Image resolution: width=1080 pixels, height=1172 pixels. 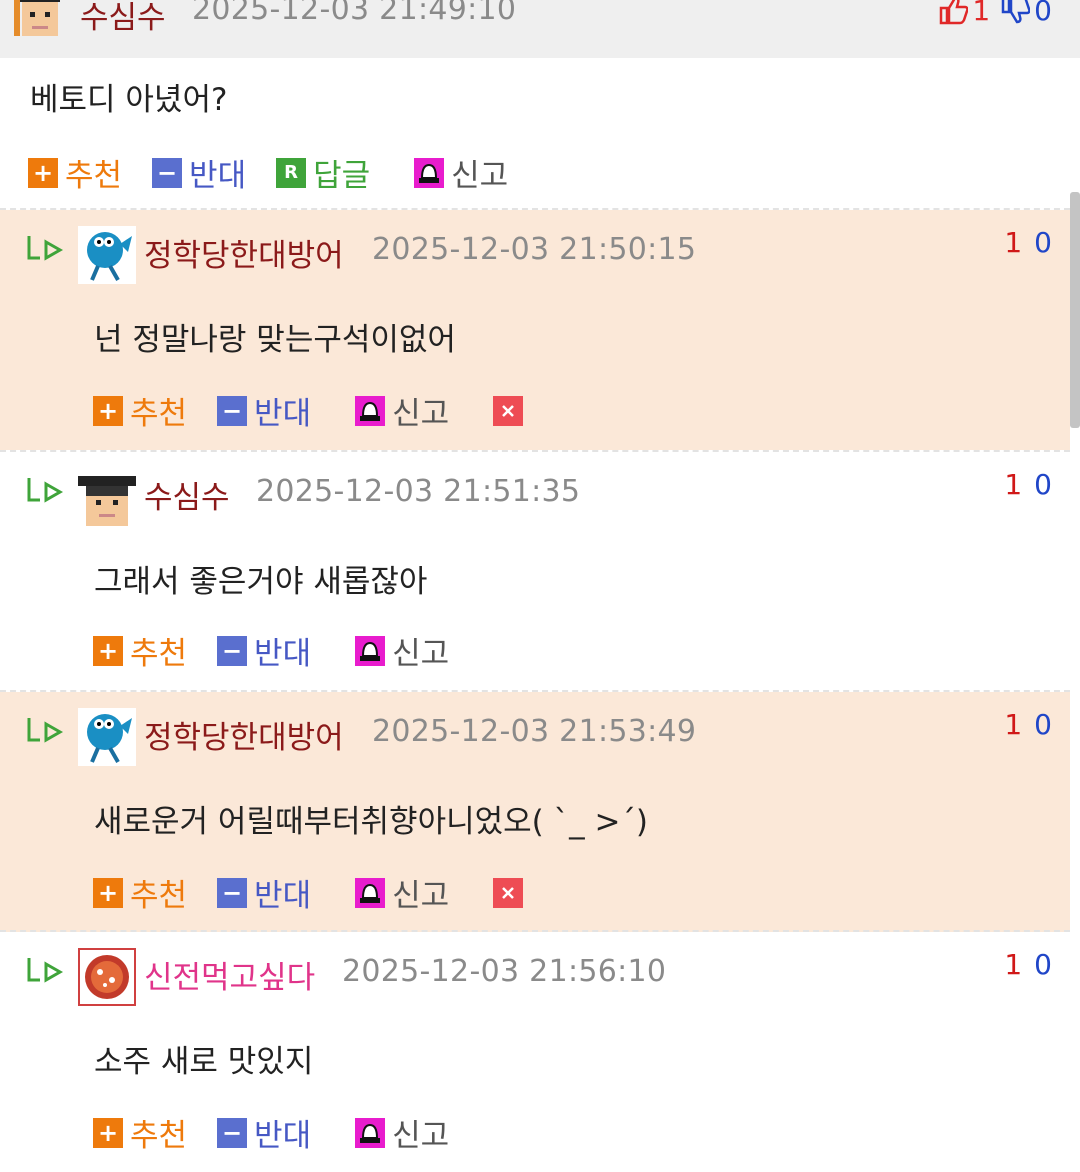 What do you see at coordinates (1015, 12) in the screenshot?
I see `thumbs-down-icon` at bounding box center [1015, 12].